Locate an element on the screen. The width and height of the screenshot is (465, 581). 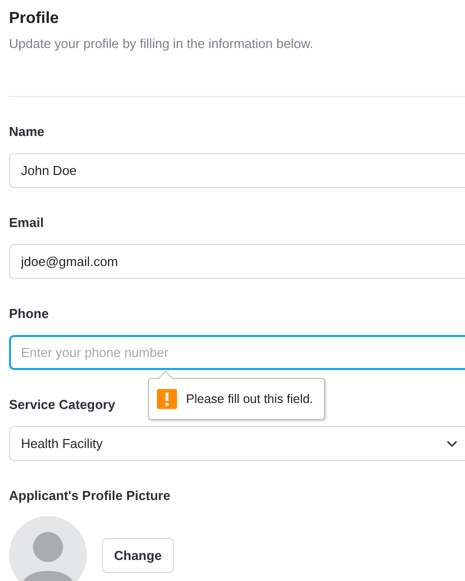
select-field: Health Facility is located at coordinates (237, 443).